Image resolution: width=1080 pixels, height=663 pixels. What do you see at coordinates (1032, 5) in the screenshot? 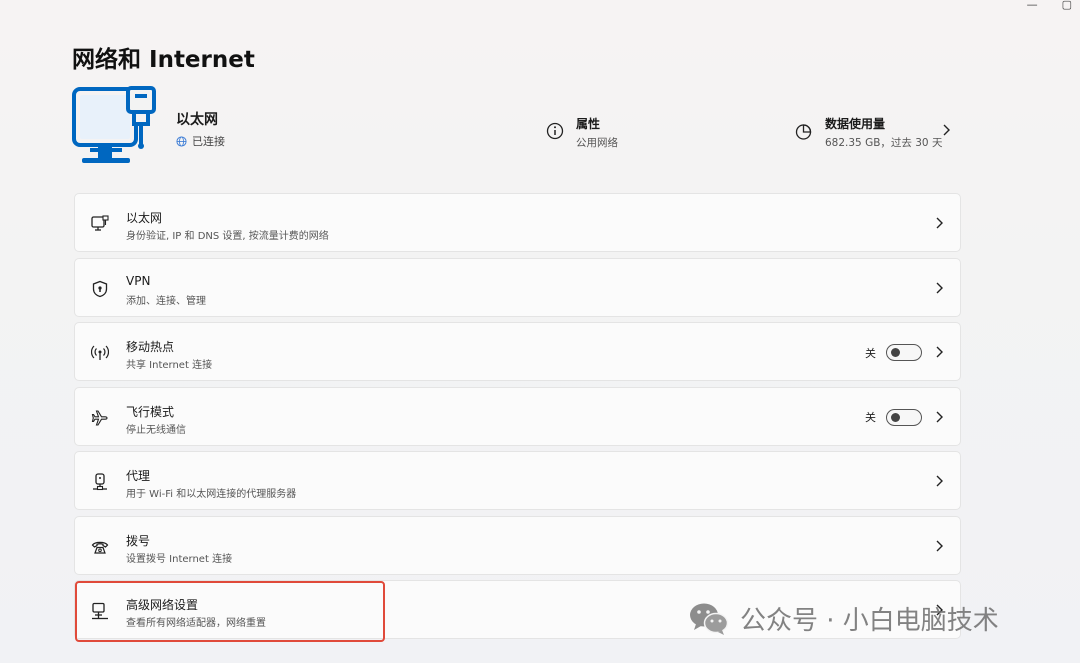
I see `minimize-button: —` at bounding box center [1032, 5].